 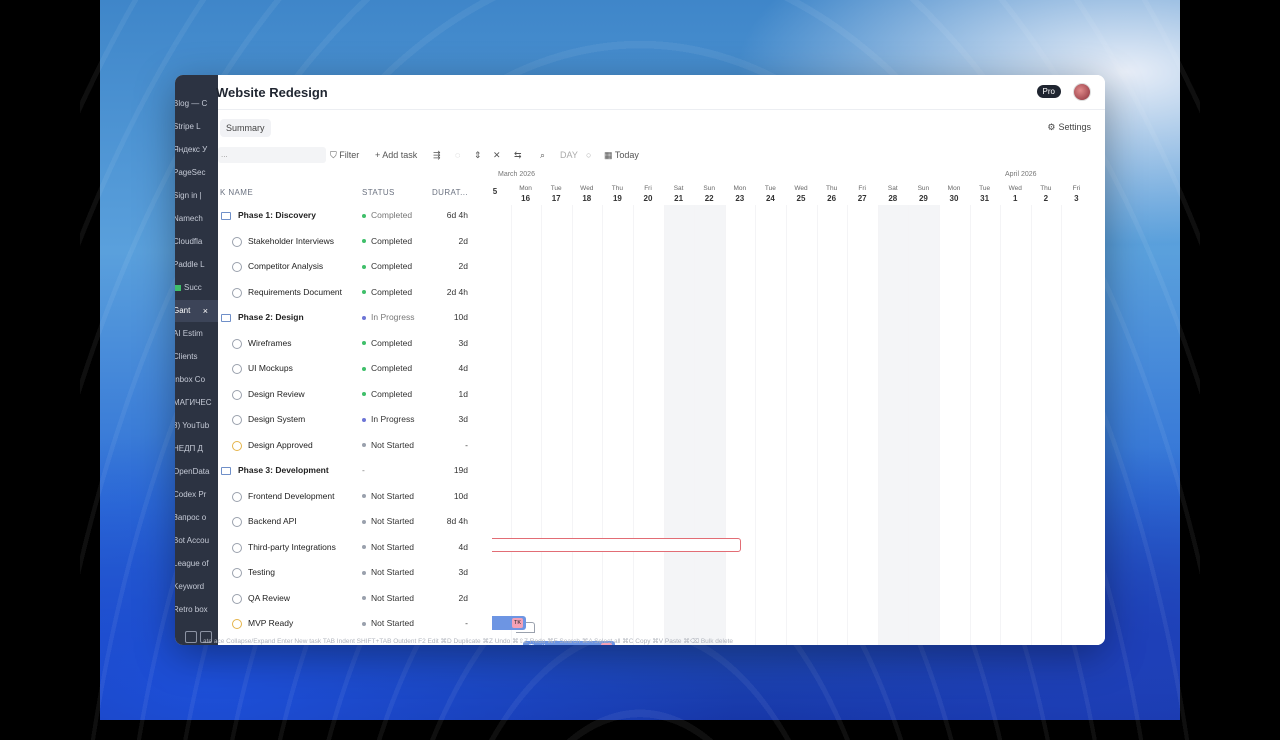 What do you see at coordinates (196, 610) in the screenshot?
I see `browser-tab: Retro box` at bounding box center [196, 610].